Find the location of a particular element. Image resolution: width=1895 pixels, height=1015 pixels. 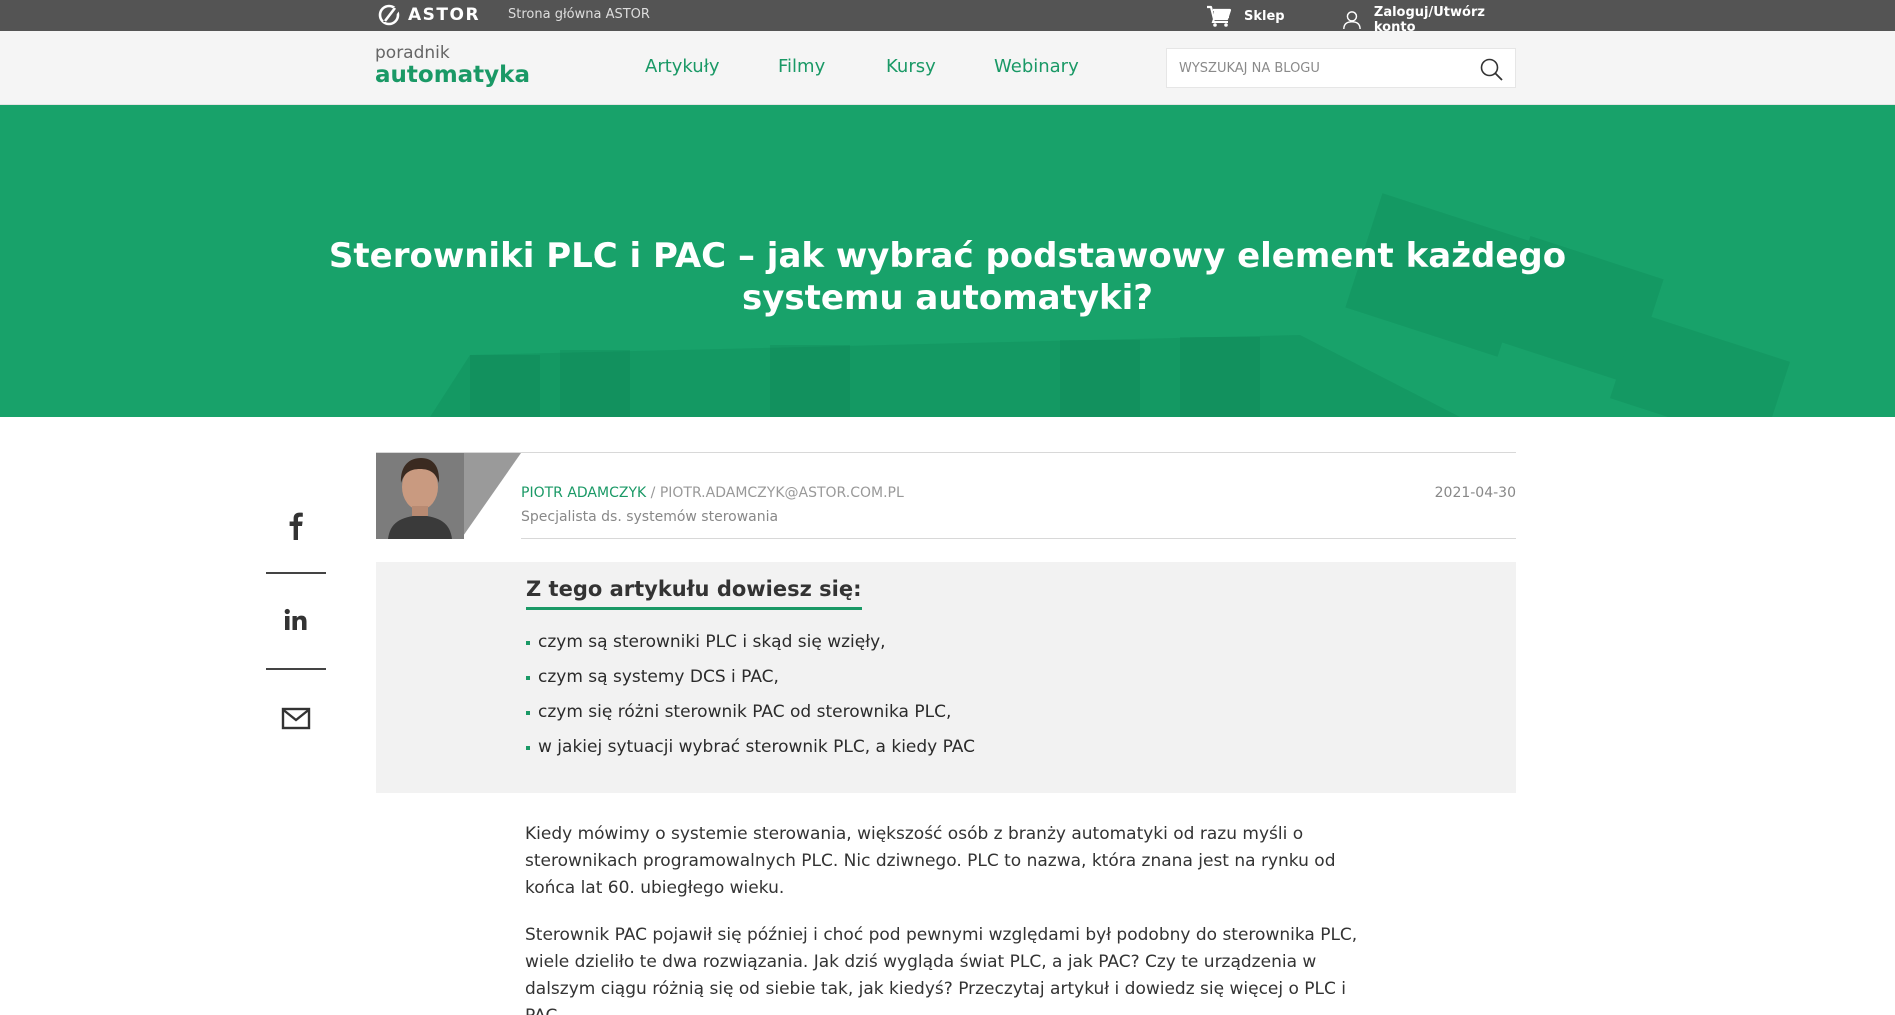

nav-item-courses: Kursy is located at coordinates (911, 66).